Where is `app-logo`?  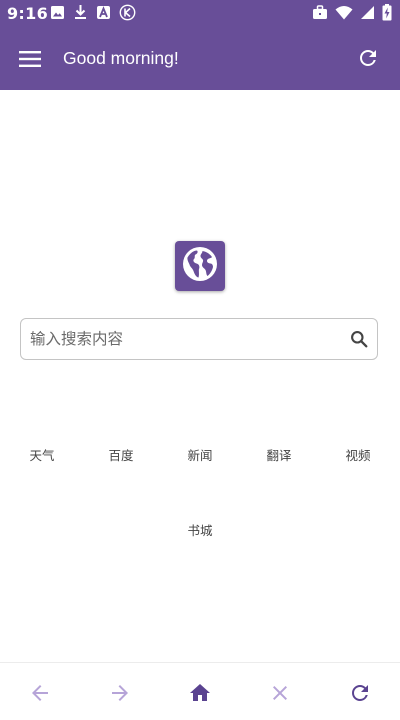
app-logo is located at coordinates (200, 266).